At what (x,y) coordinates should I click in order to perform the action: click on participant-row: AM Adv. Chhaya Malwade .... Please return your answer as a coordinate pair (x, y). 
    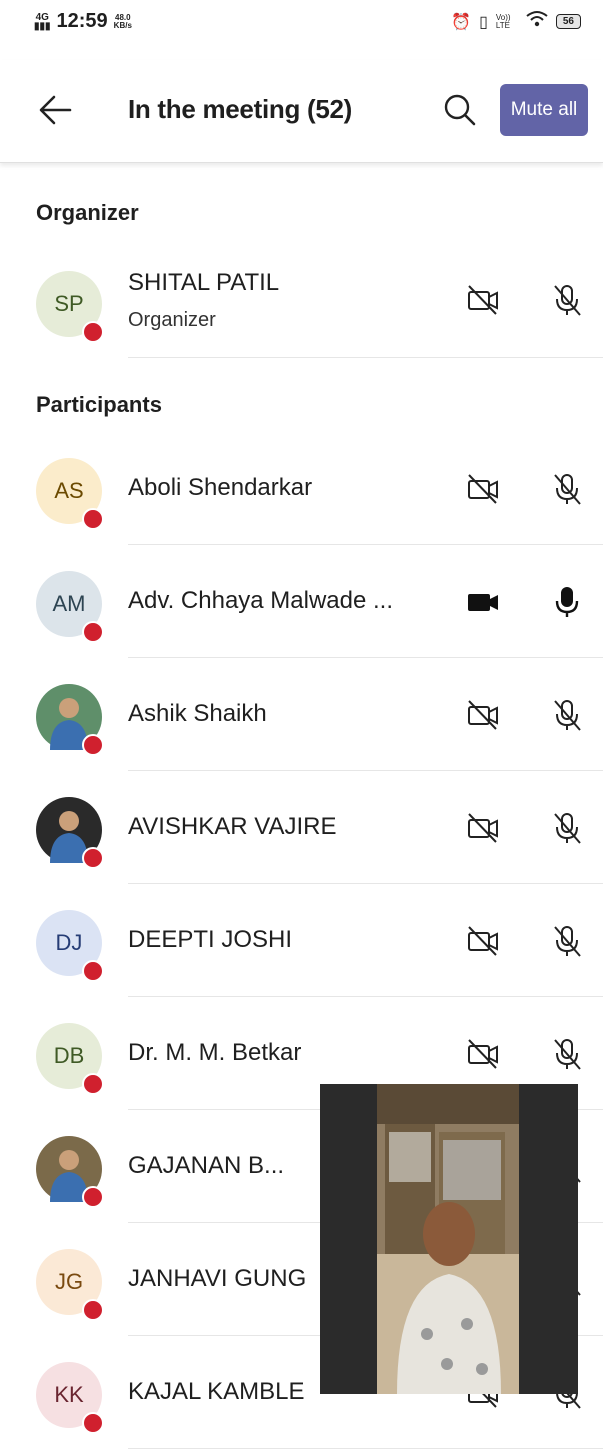
    Looking at the image, I should click on (301, 601).